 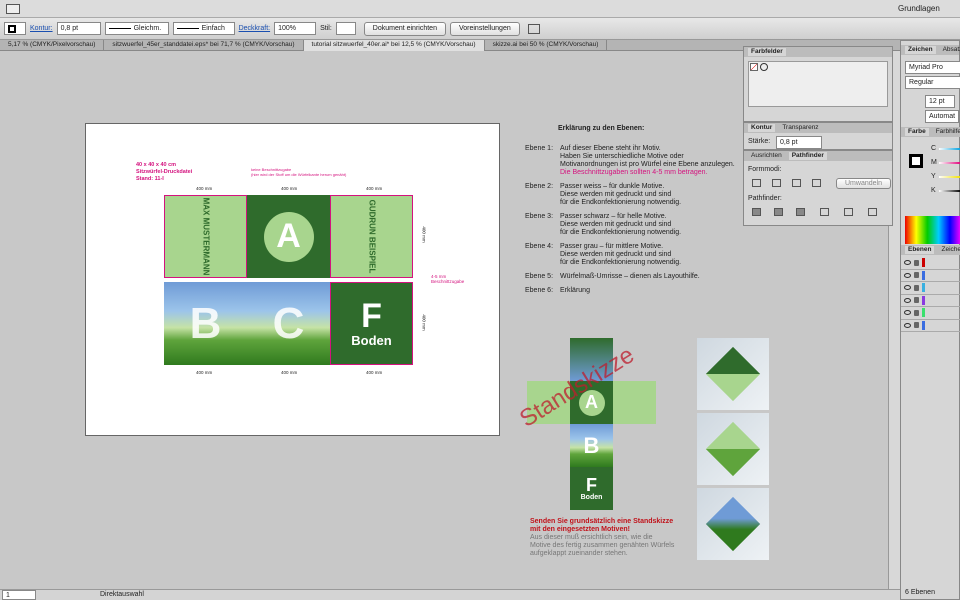 What do you see at coordinates (204, 372) in the screenshot?
I see `dim-bottom-1: 400 mm` at bounding box center [204, 372].